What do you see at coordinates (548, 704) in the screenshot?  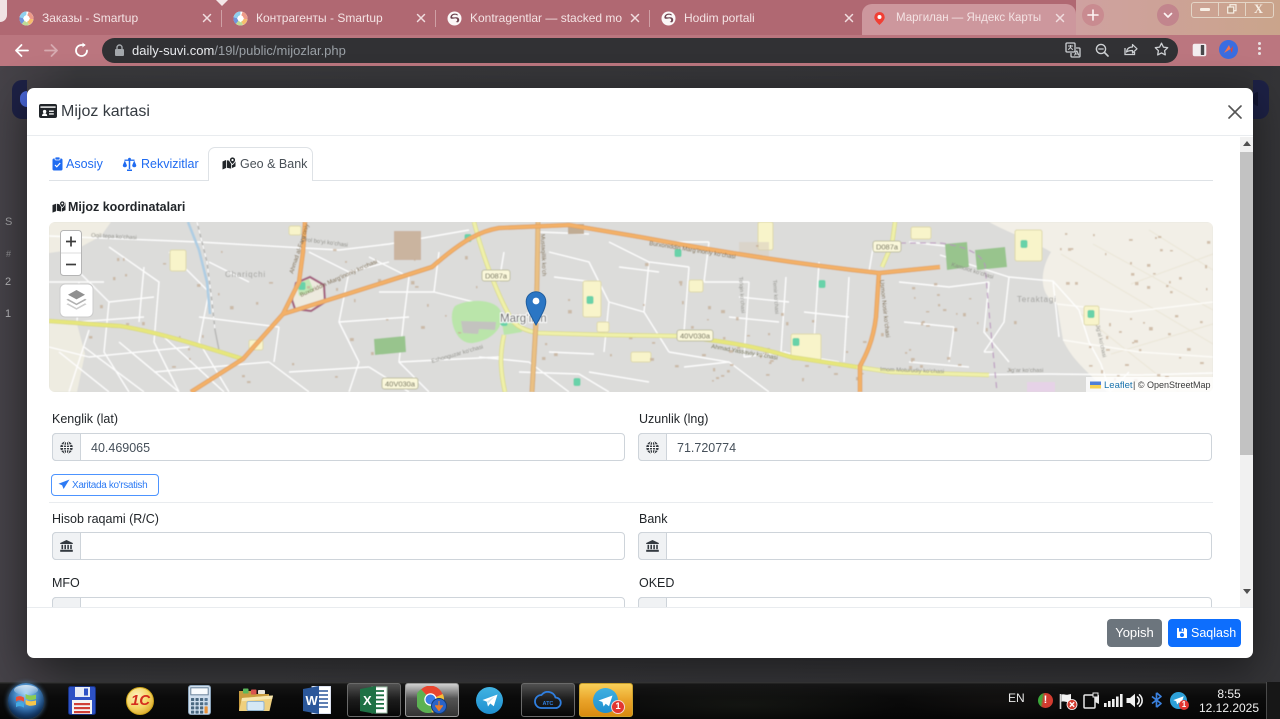 I see `svg-text: ATC` at bounding box center [548, 704].